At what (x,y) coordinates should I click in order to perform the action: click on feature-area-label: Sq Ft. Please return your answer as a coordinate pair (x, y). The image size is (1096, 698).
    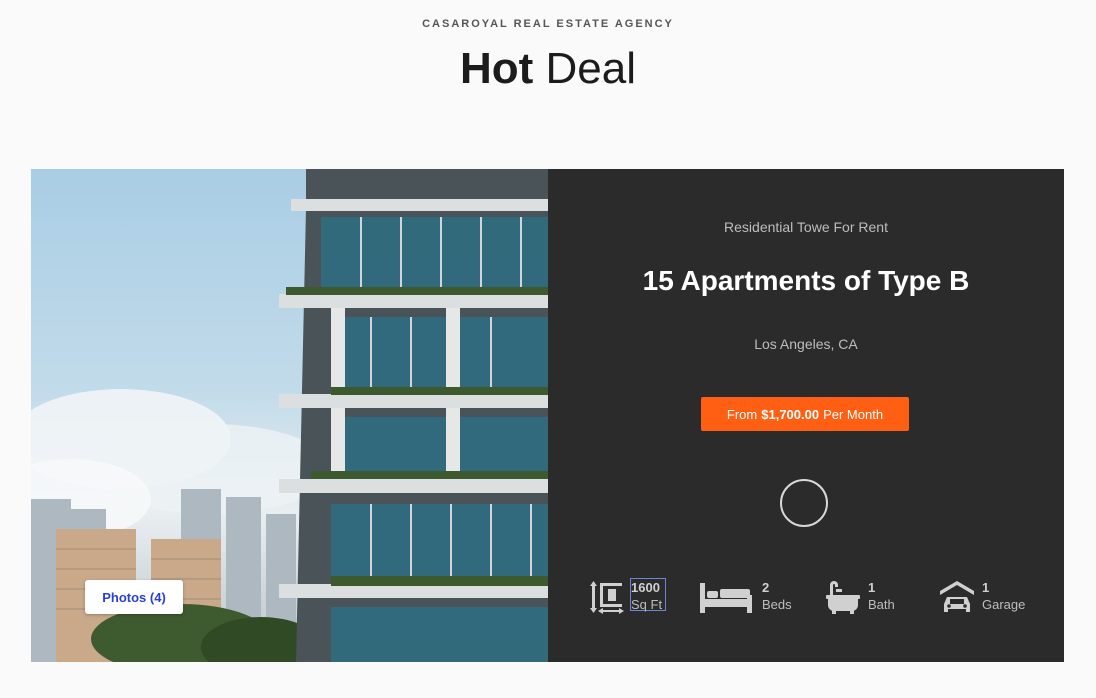
    Looking at the image, I should click on (647, 604).